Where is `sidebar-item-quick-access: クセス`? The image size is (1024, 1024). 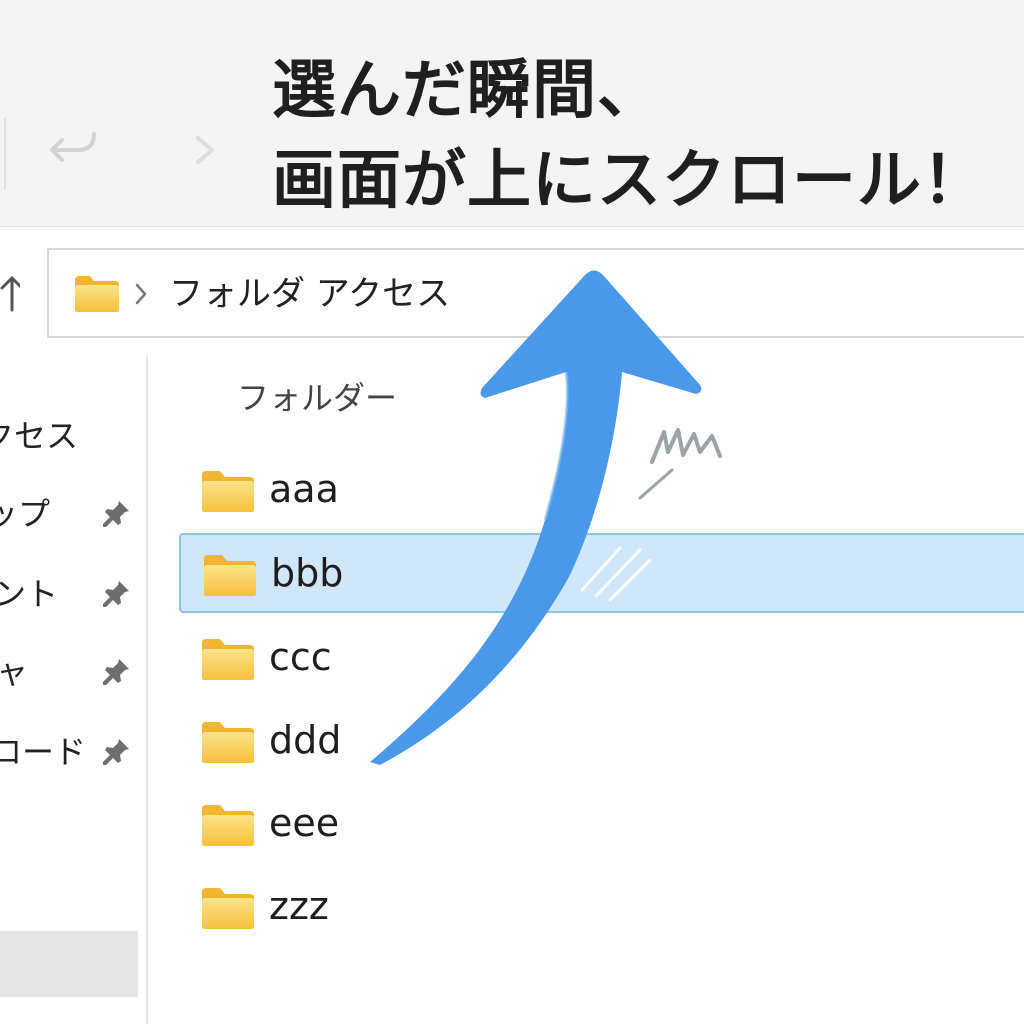 sidebar-item-quick-access: クセス is located at coordinates (73, 436).